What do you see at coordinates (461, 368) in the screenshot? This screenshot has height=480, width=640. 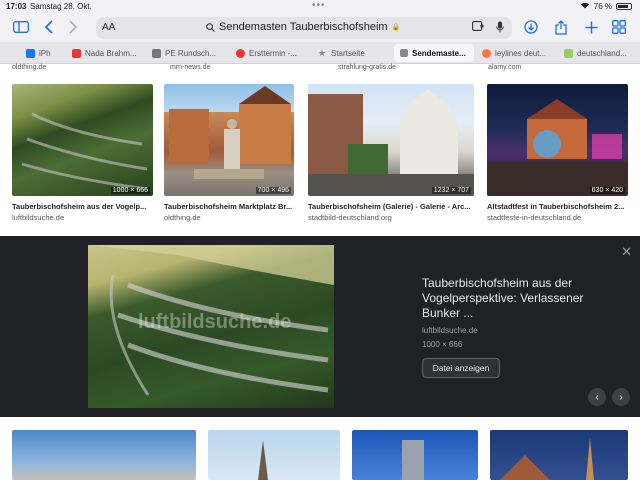 I see `view-file-button: Datei anzeigen` at bounding box center [461, 368].